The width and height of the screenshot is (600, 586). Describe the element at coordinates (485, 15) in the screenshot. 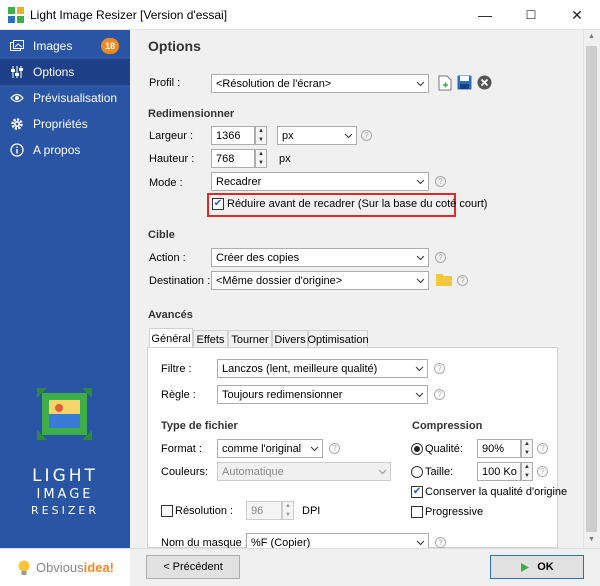

I see `minimize-button: —` at that location.